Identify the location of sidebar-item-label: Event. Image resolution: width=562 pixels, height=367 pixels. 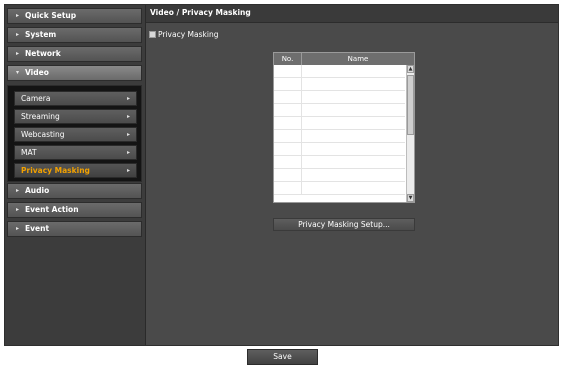
(37, 228).